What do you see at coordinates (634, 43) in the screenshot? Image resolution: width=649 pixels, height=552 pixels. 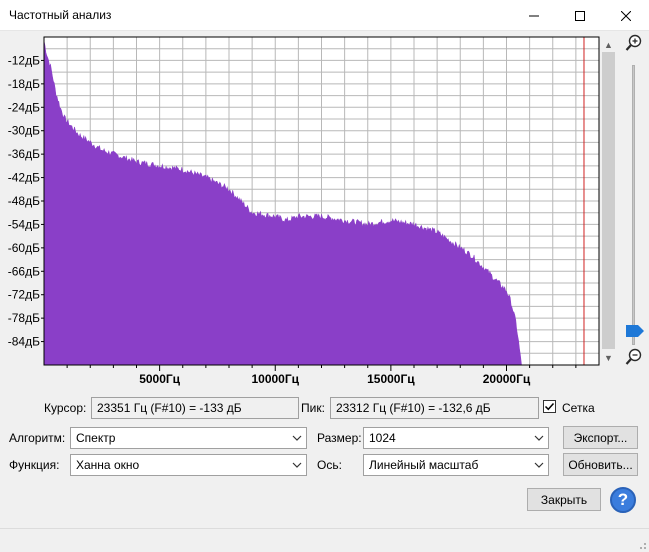 I see `zoom-in-icon` at bounding box center [634, 43].